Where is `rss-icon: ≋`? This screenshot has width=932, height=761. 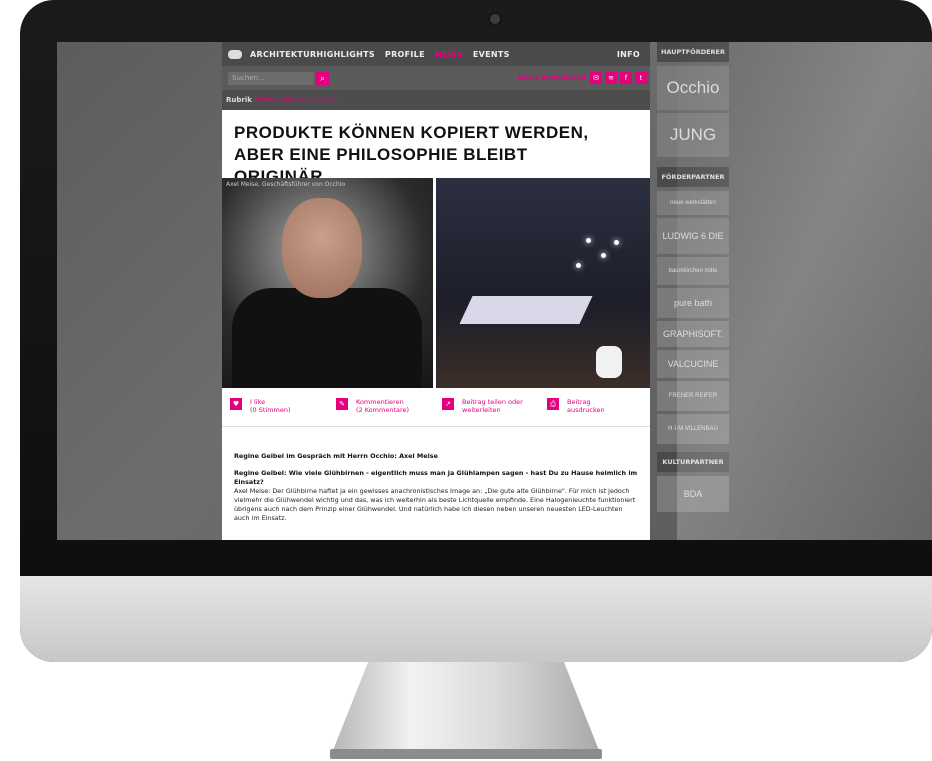
rss-icon: ≋ is located at coordinates (611, 78).